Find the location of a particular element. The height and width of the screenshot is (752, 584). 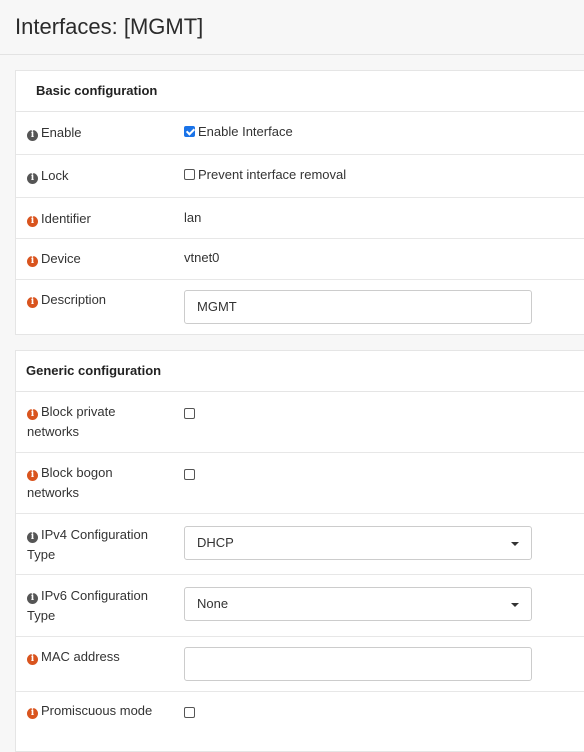

ipv4-type-select: DHCP is located at coordinates (358, 543).